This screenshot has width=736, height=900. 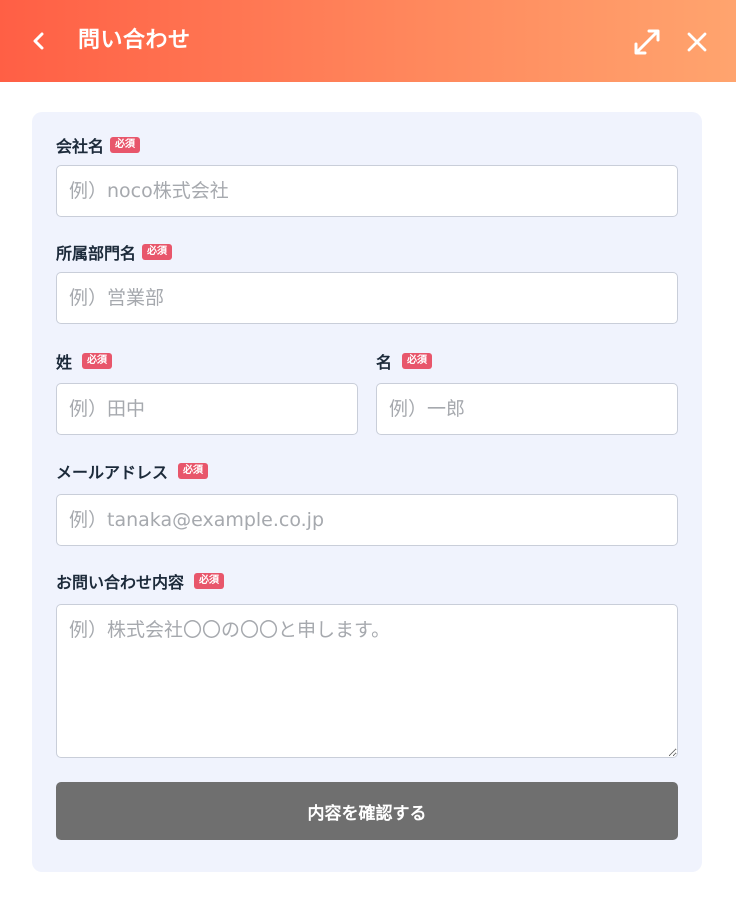 I want to click on message-textarea, so click(x=367, y=681).